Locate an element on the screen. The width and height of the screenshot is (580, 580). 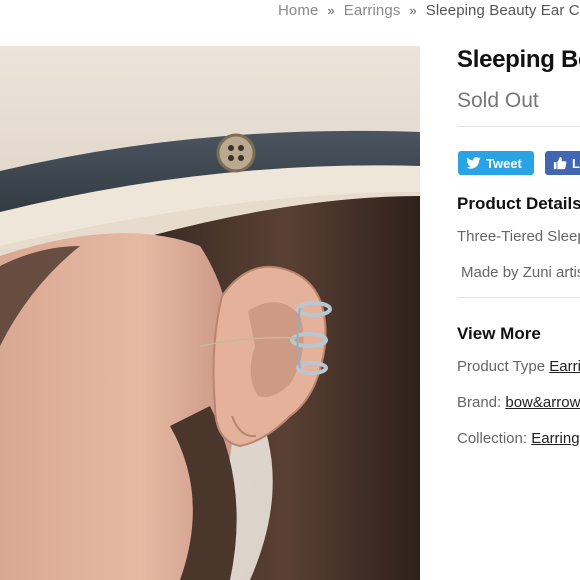
facebook-like-button: Like is located at coordinates (562, 163).